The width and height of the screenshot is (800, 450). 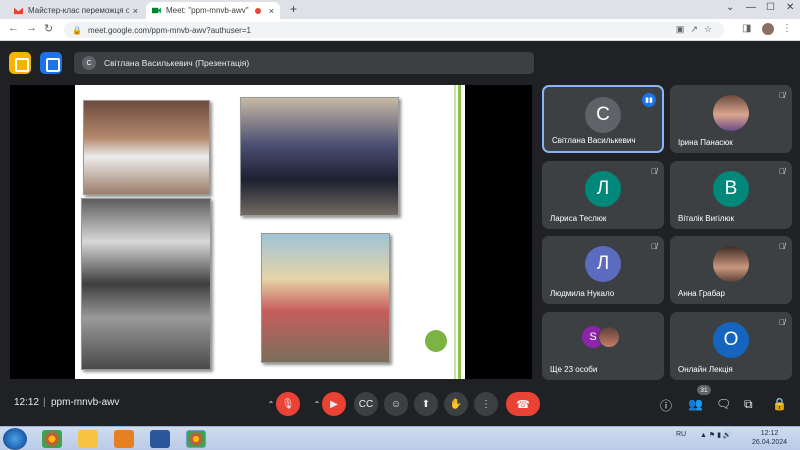 What do you see at coordinates (603, 115) in the screenshot?
I see `avatar: С` at bounding box center [603, 115].